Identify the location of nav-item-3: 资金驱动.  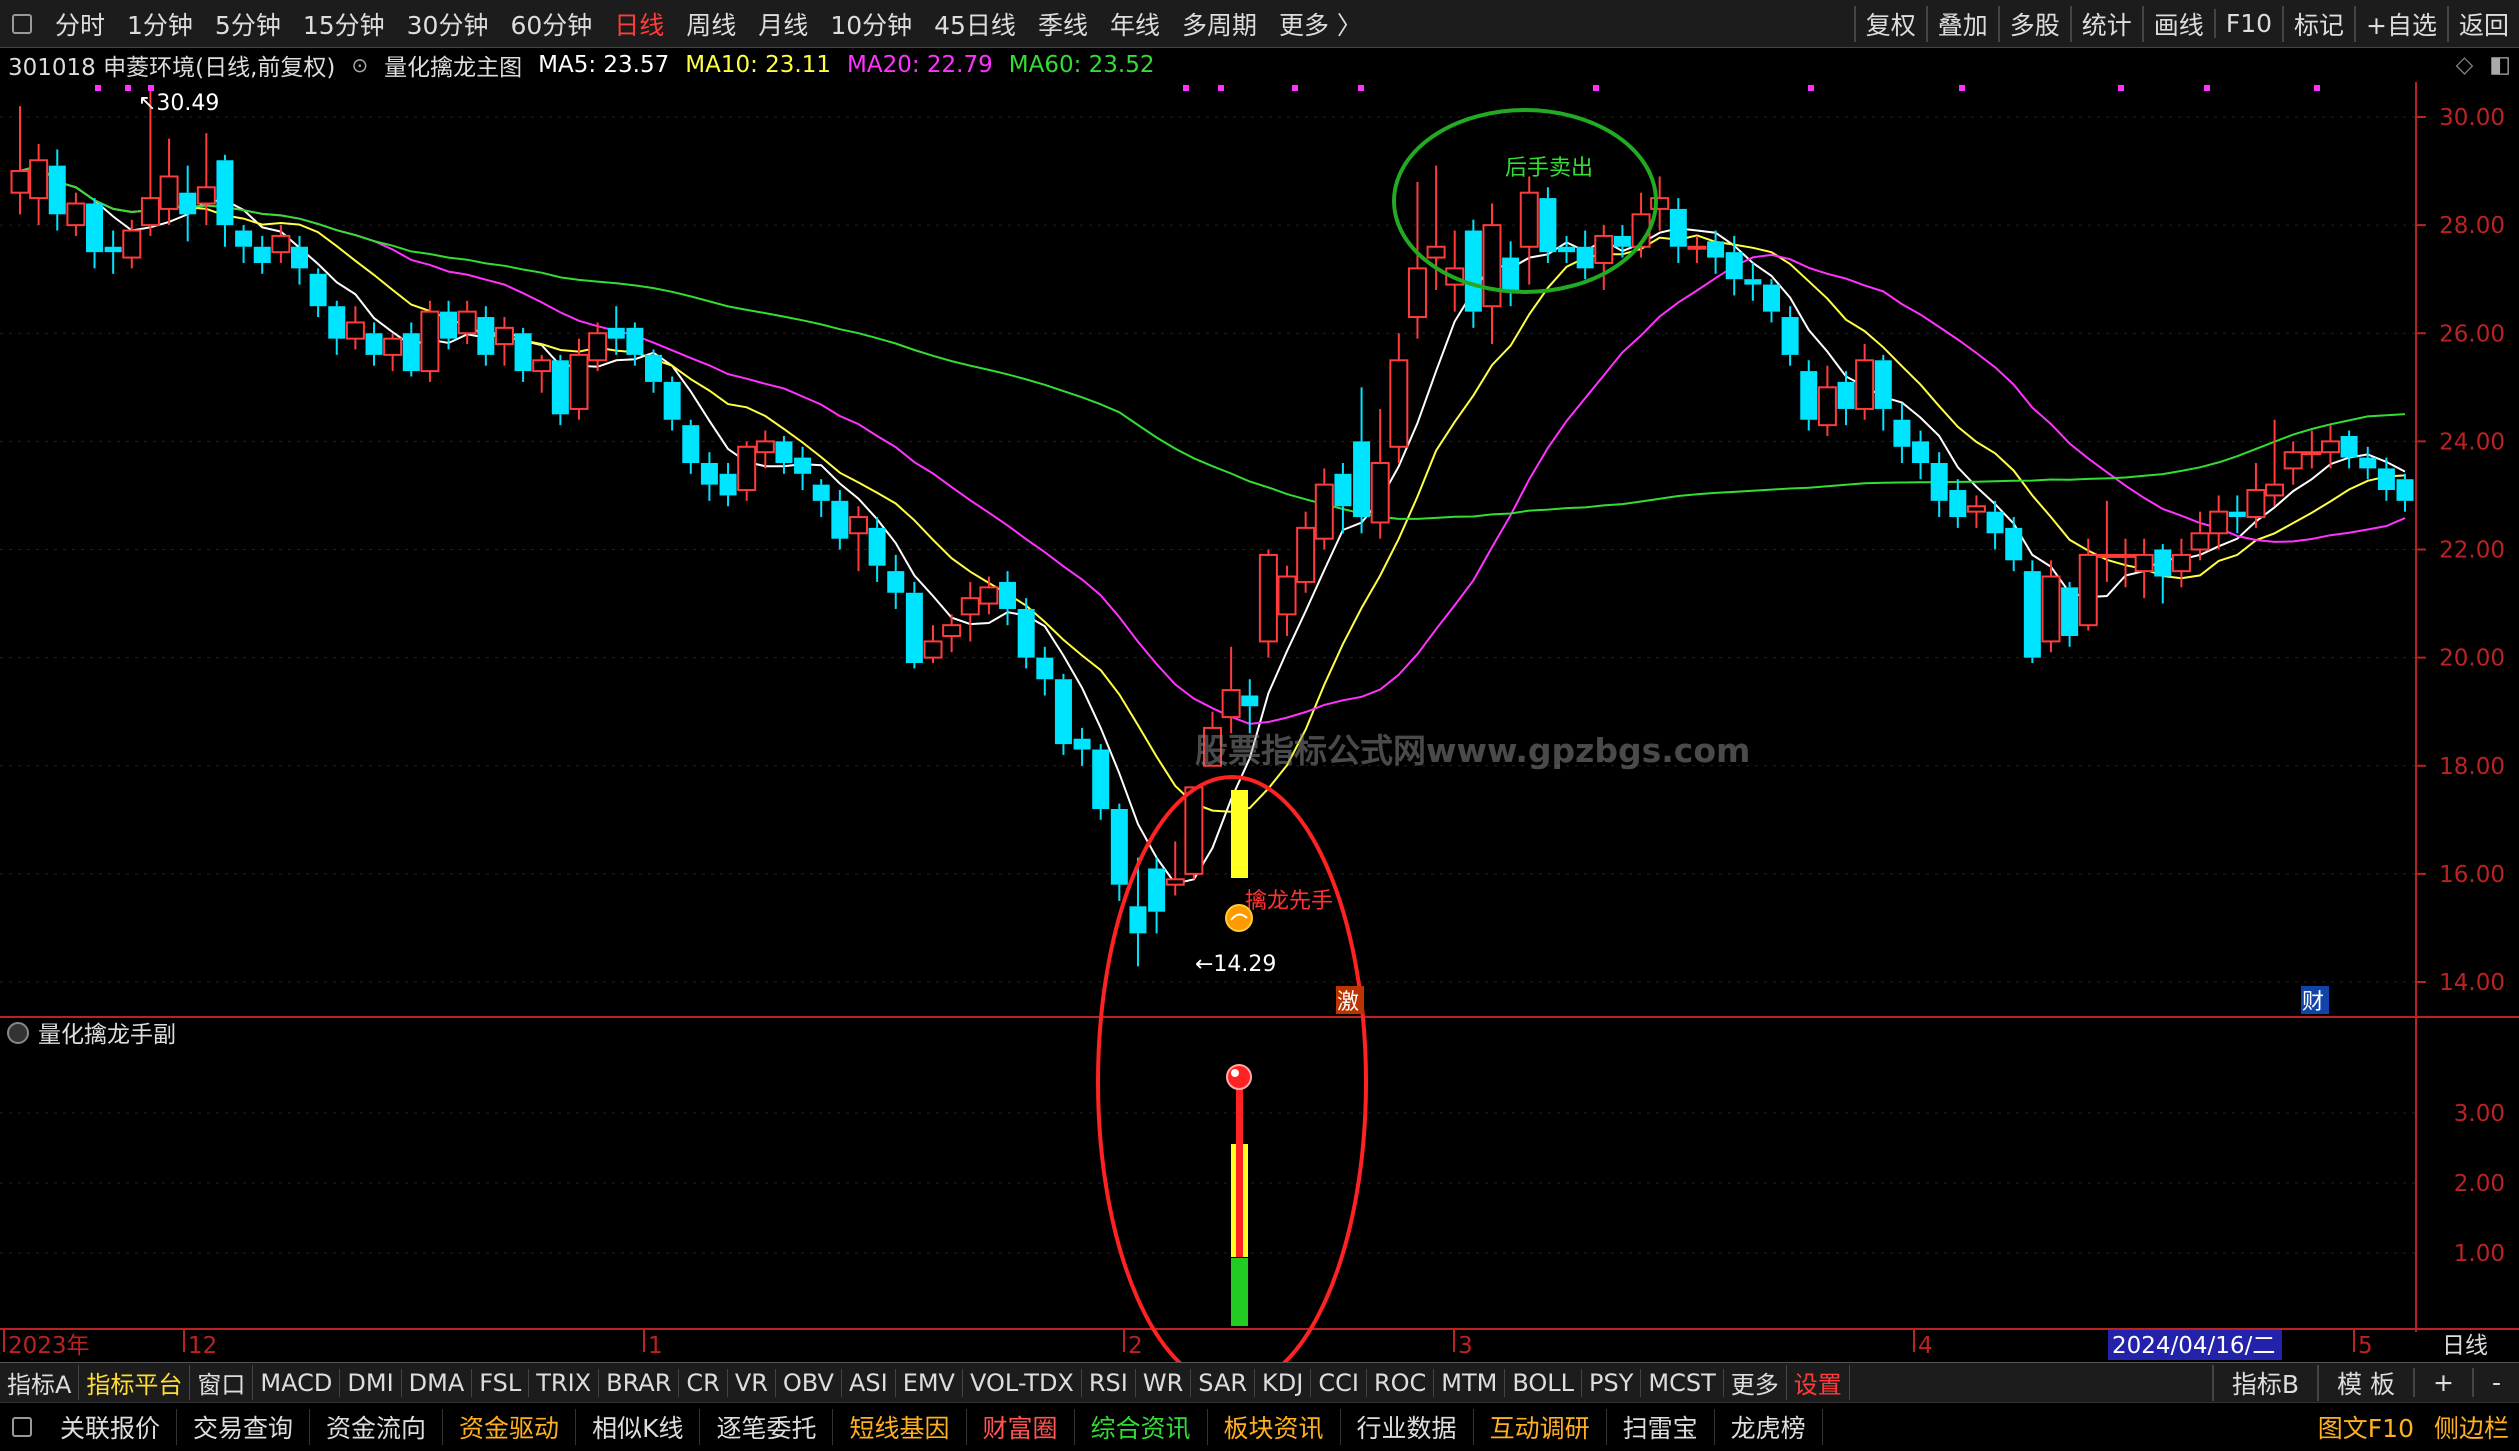
(510, 1427).